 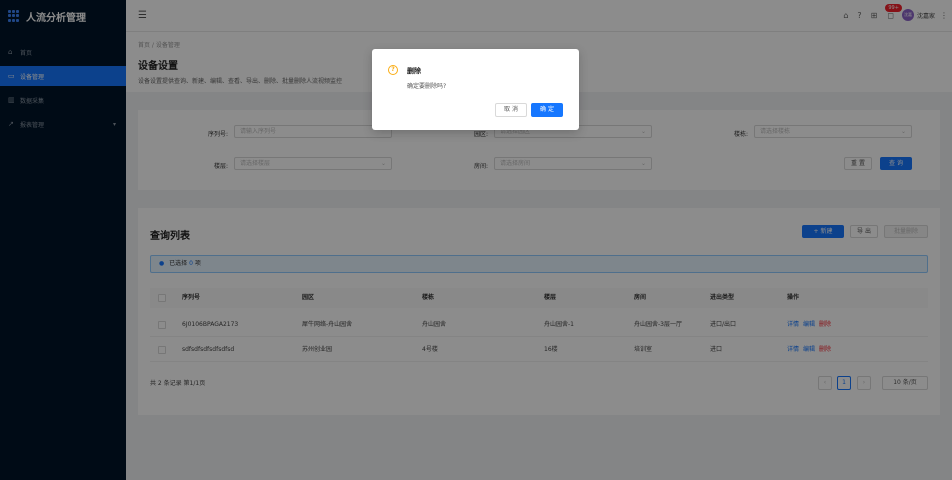 I want to click on cancel-button: 取 消, so click(x=511, y=110).